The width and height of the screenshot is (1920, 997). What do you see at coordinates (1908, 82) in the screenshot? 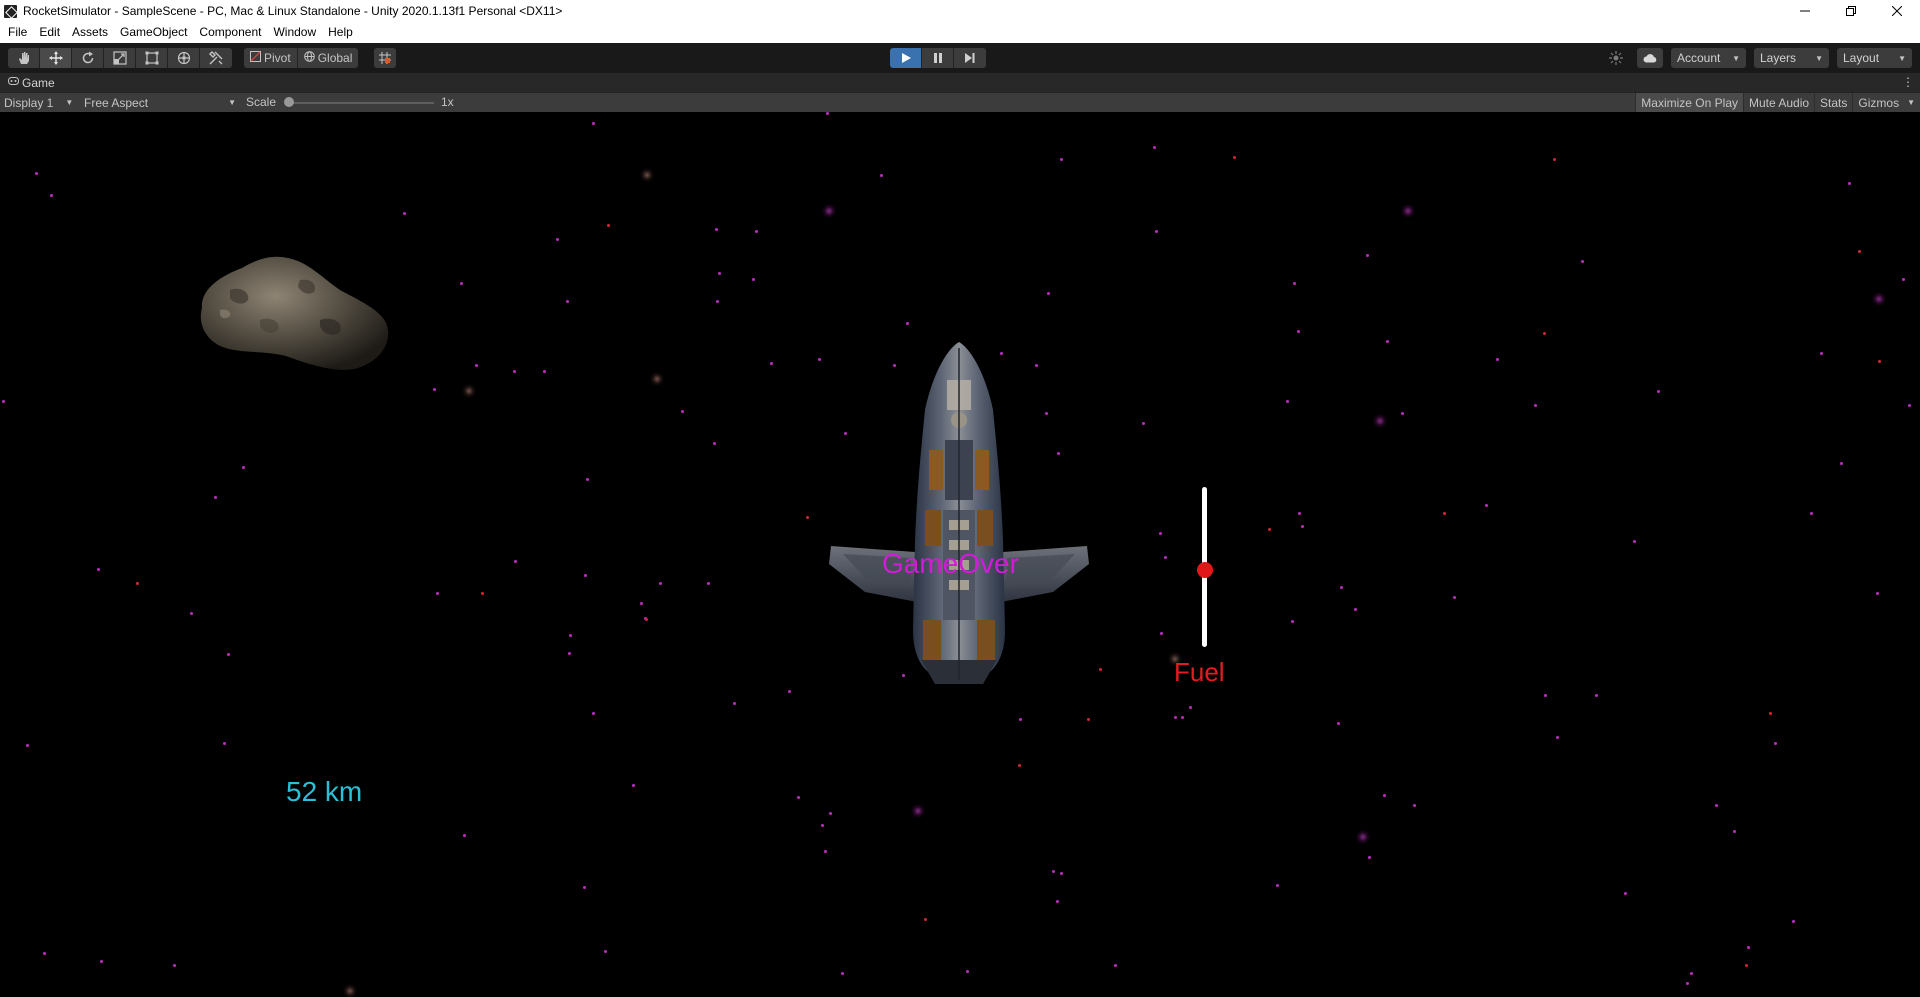
I see `kebab-menu-icon: ⋮` at bounding box center [1908, 82].